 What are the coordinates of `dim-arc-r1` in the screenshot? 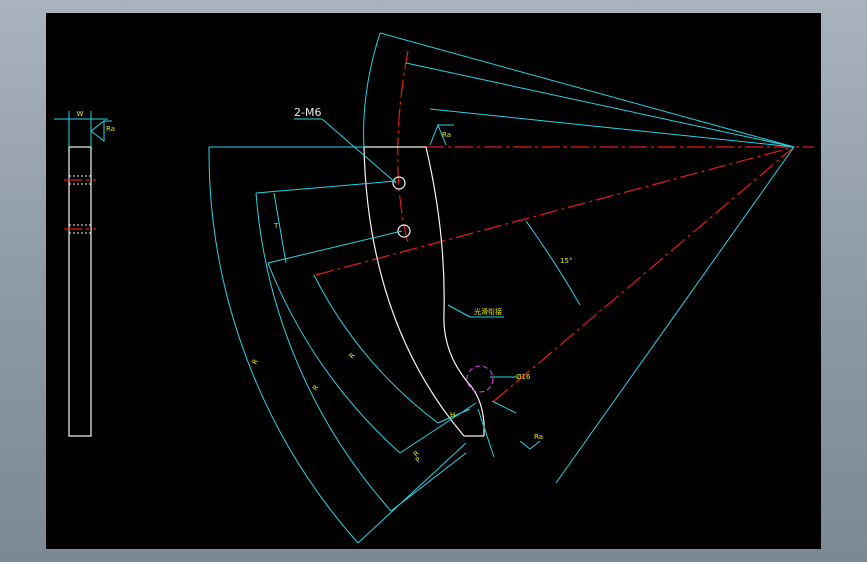 It's located at (283, 345).